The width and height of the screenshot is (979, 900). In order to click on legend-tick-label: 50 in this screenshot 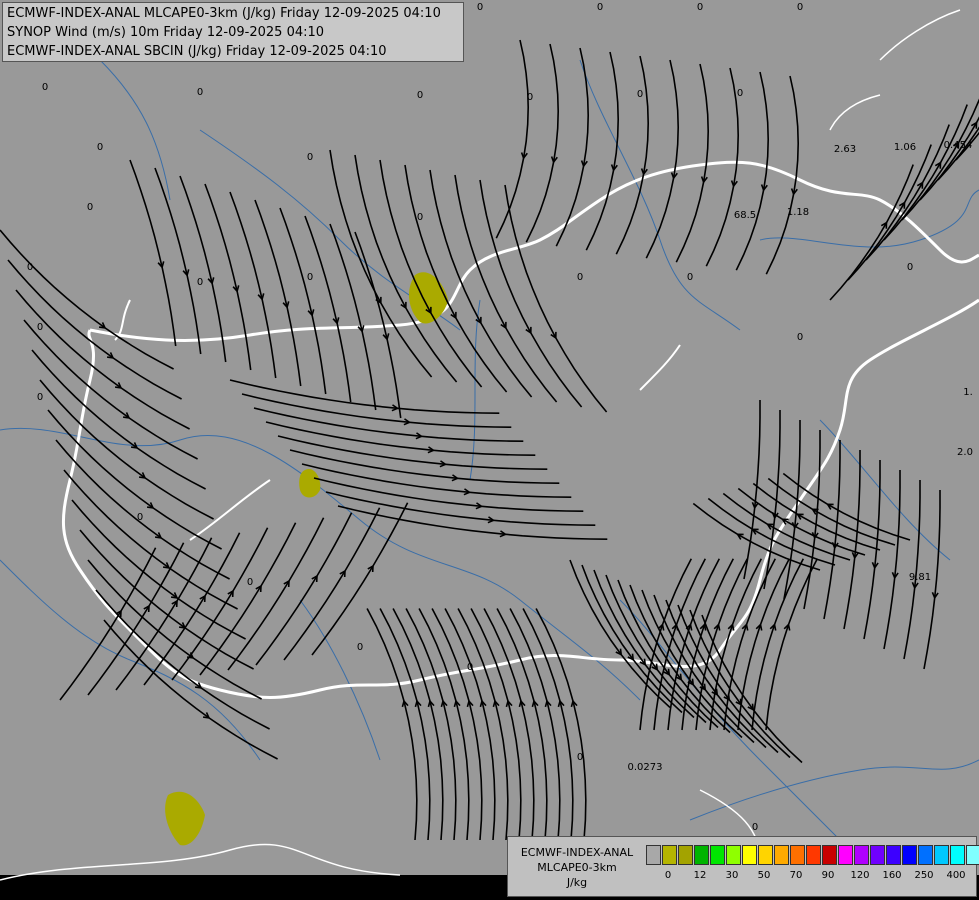, I will do `click(764, 875)`.